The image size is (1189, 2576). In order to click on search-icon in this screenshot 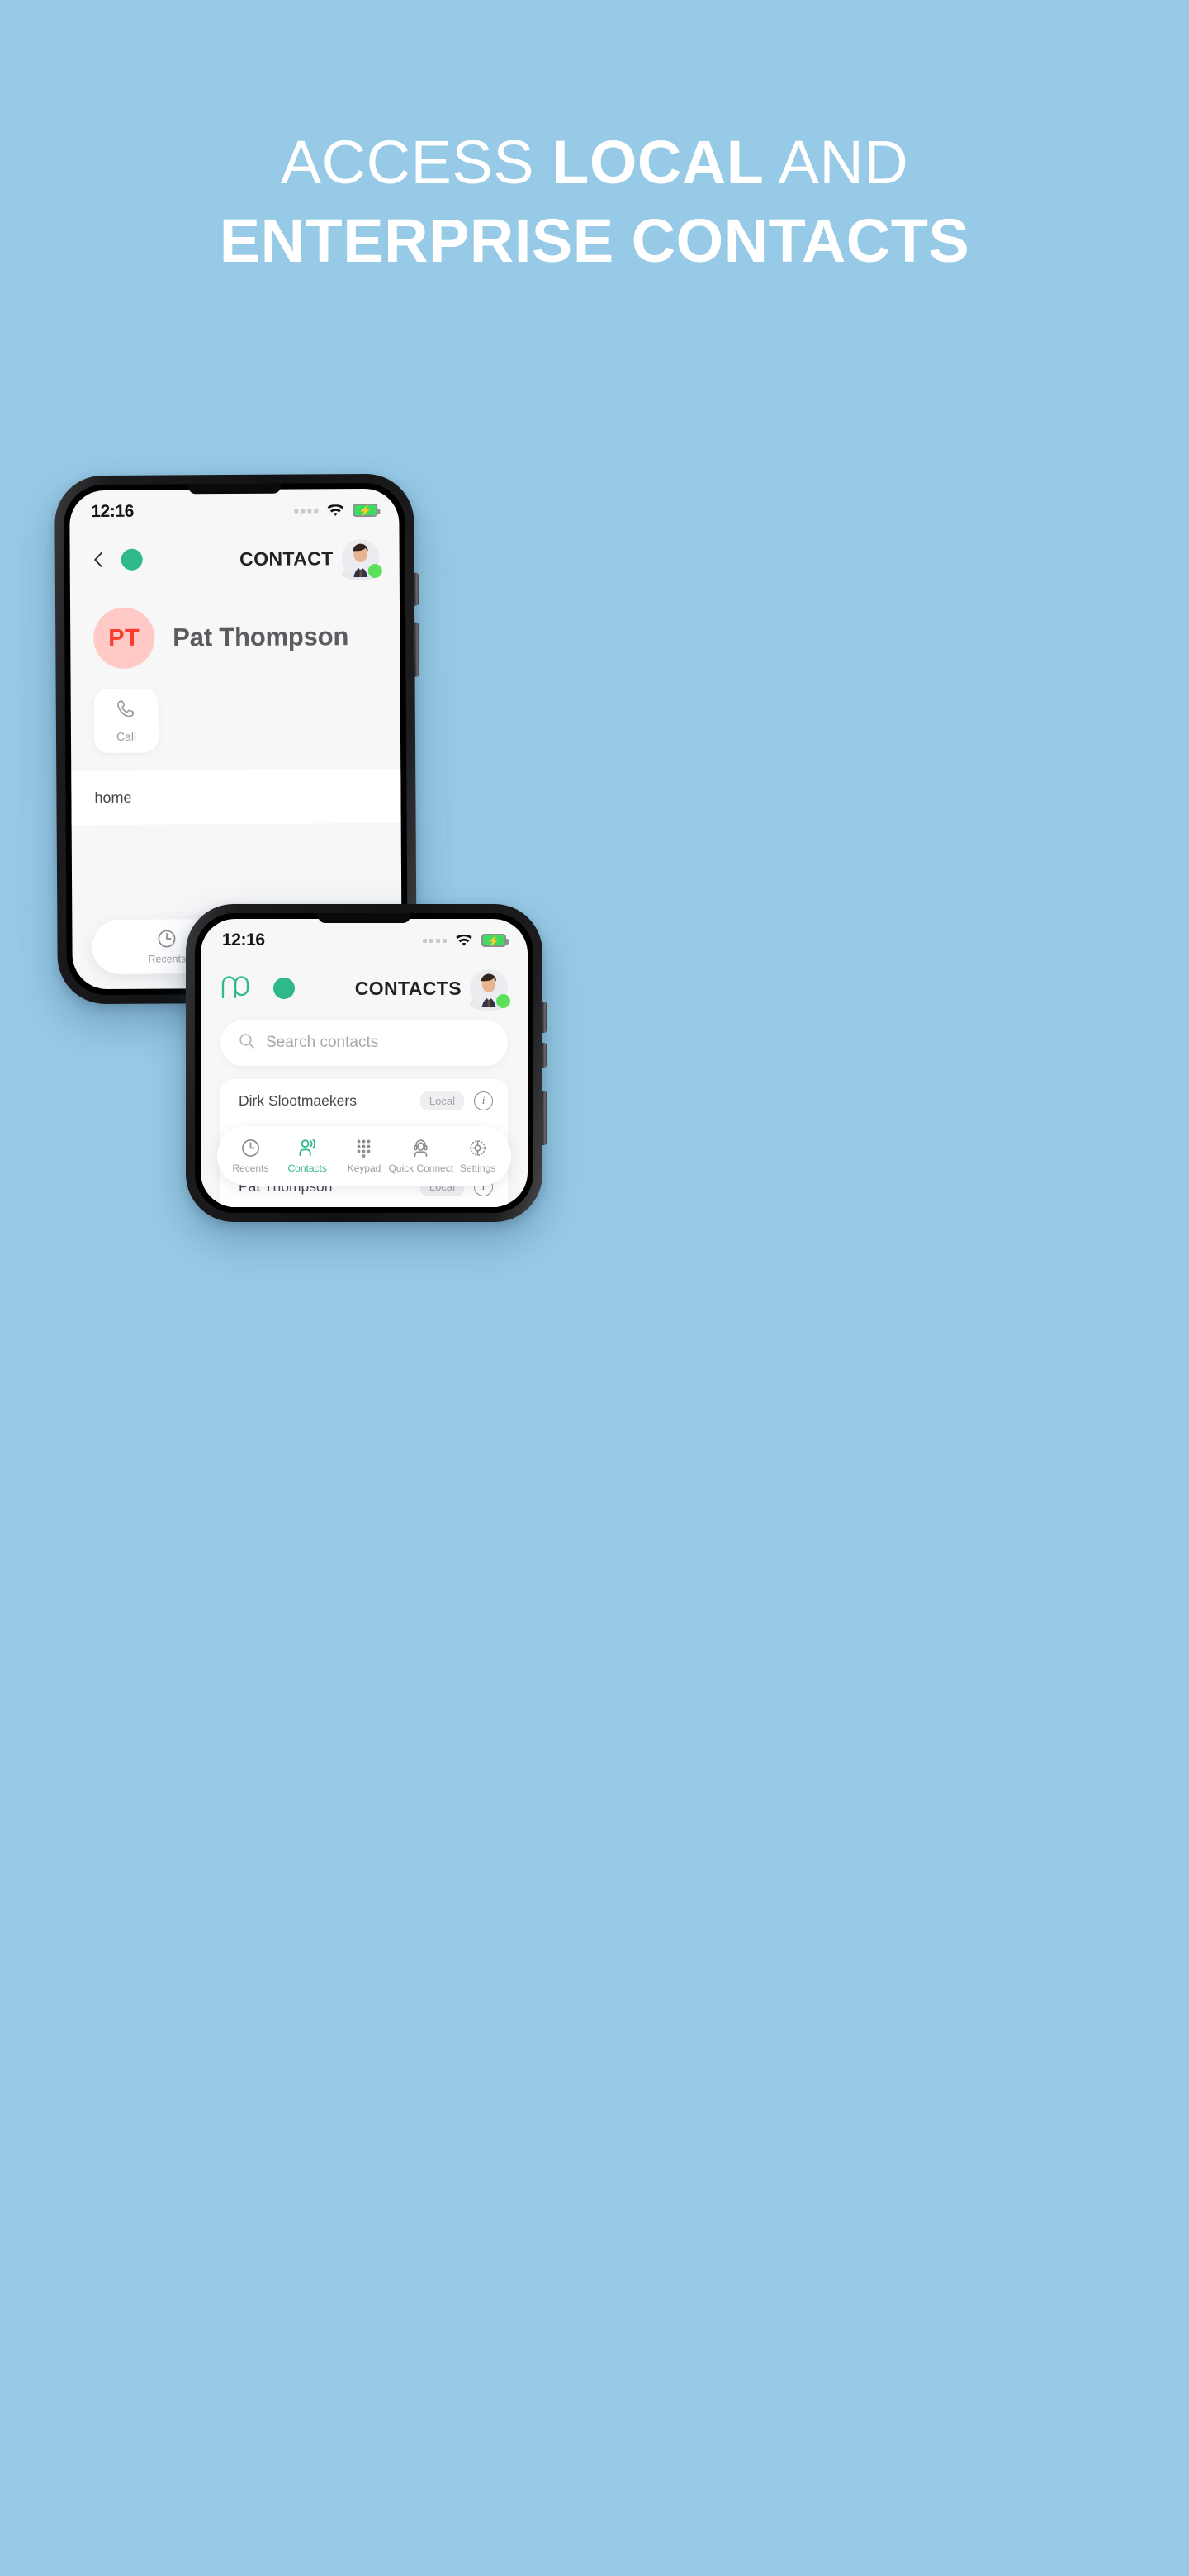, I will do `click(247, 1043)`.